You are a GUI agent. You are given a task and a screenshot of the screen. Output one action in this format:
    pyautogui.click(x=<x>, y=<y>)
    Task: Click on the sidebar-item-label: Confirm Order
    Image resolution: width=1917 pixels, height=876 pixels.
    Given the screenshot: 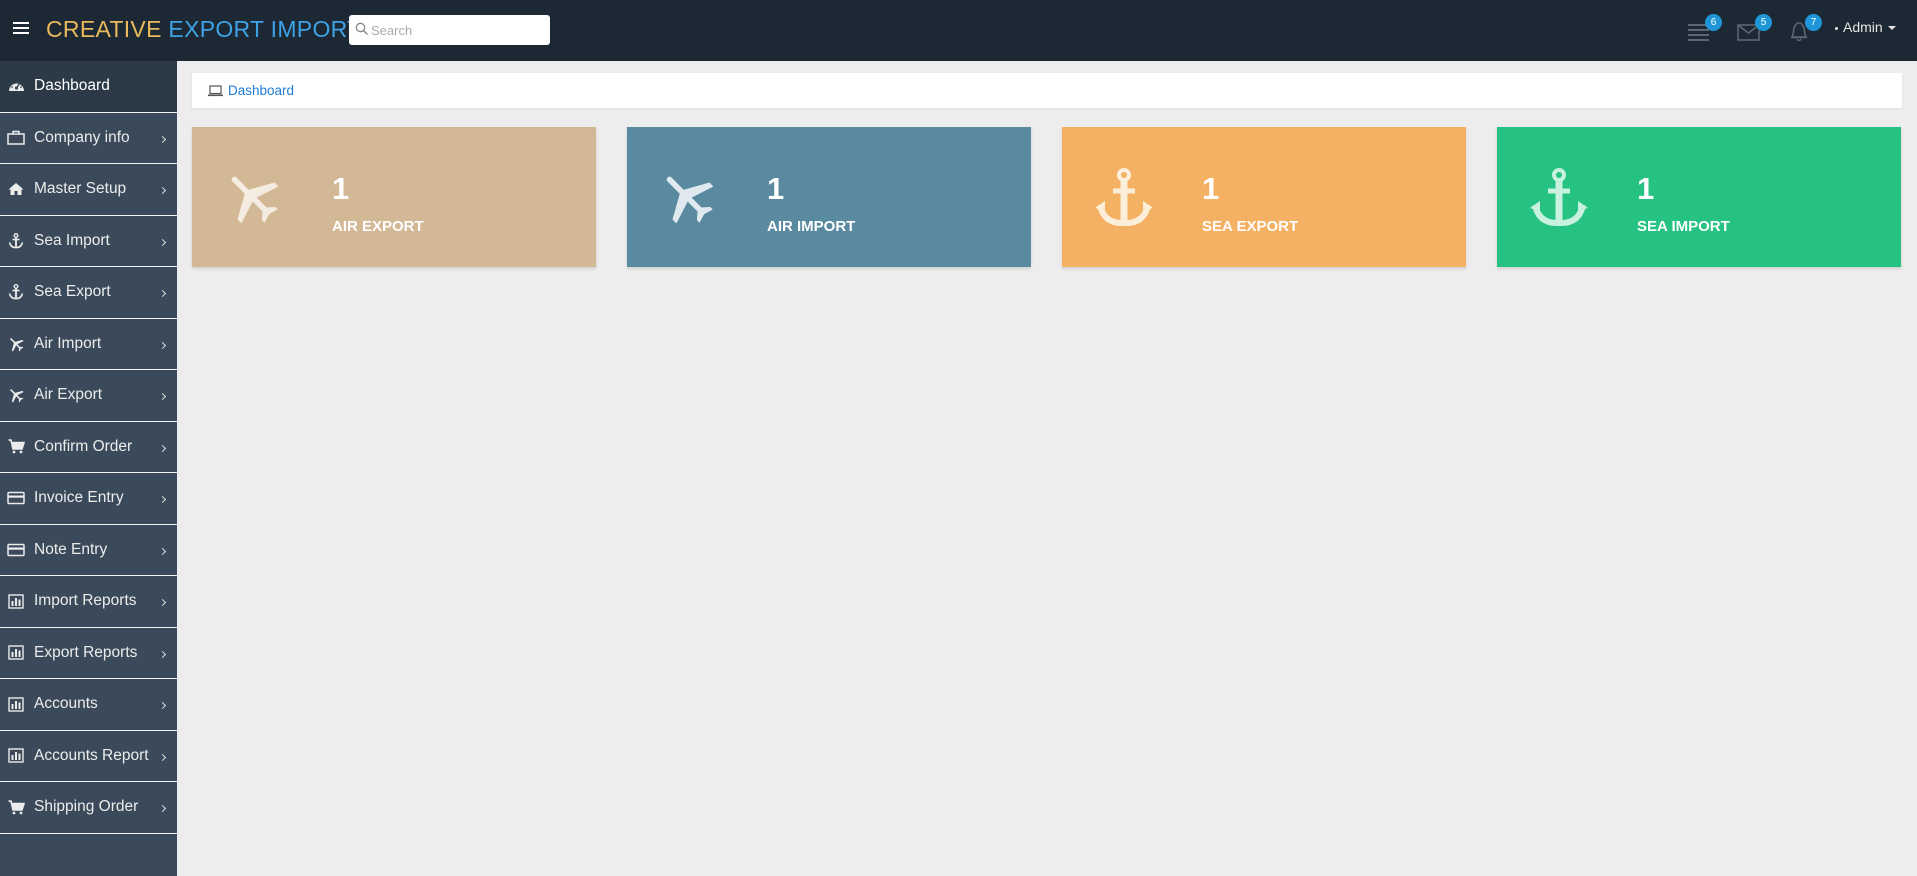 What is the action you would take?
    pyautogui.click(x=83, y=446)
    